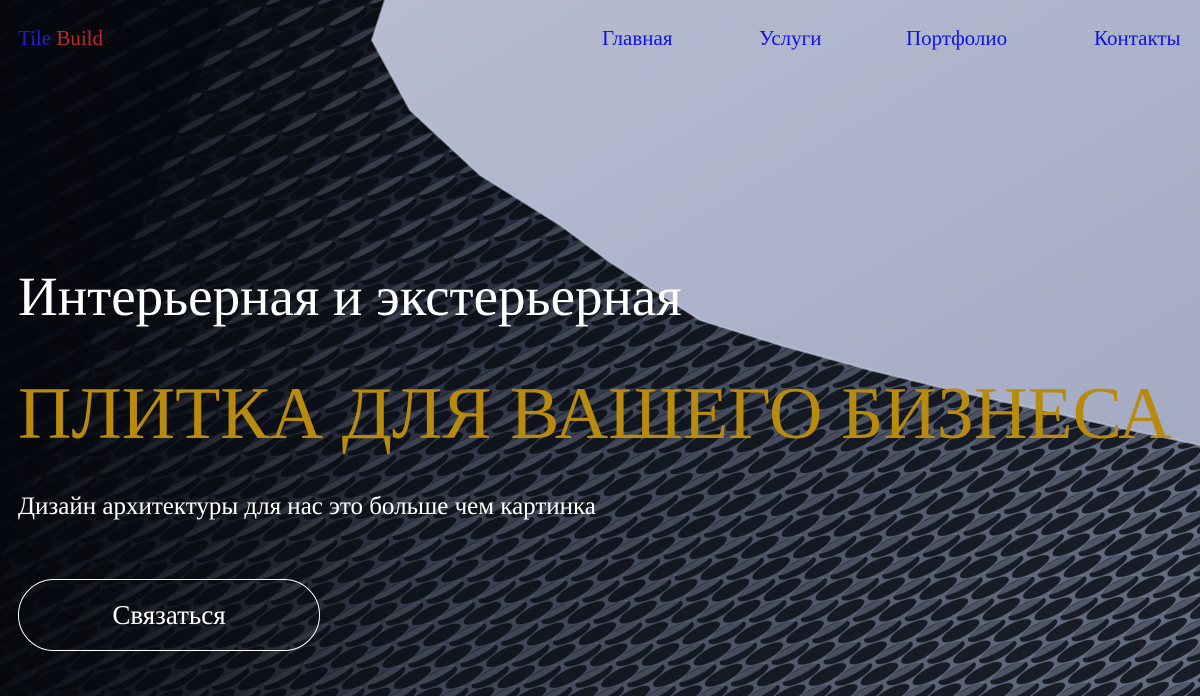 The image size is (1200, 696). I want to click on hero-accent-title: ПЛИТКА ДЛЯ ВАШЕГО БИЗНЕСА, so click(595, 414).